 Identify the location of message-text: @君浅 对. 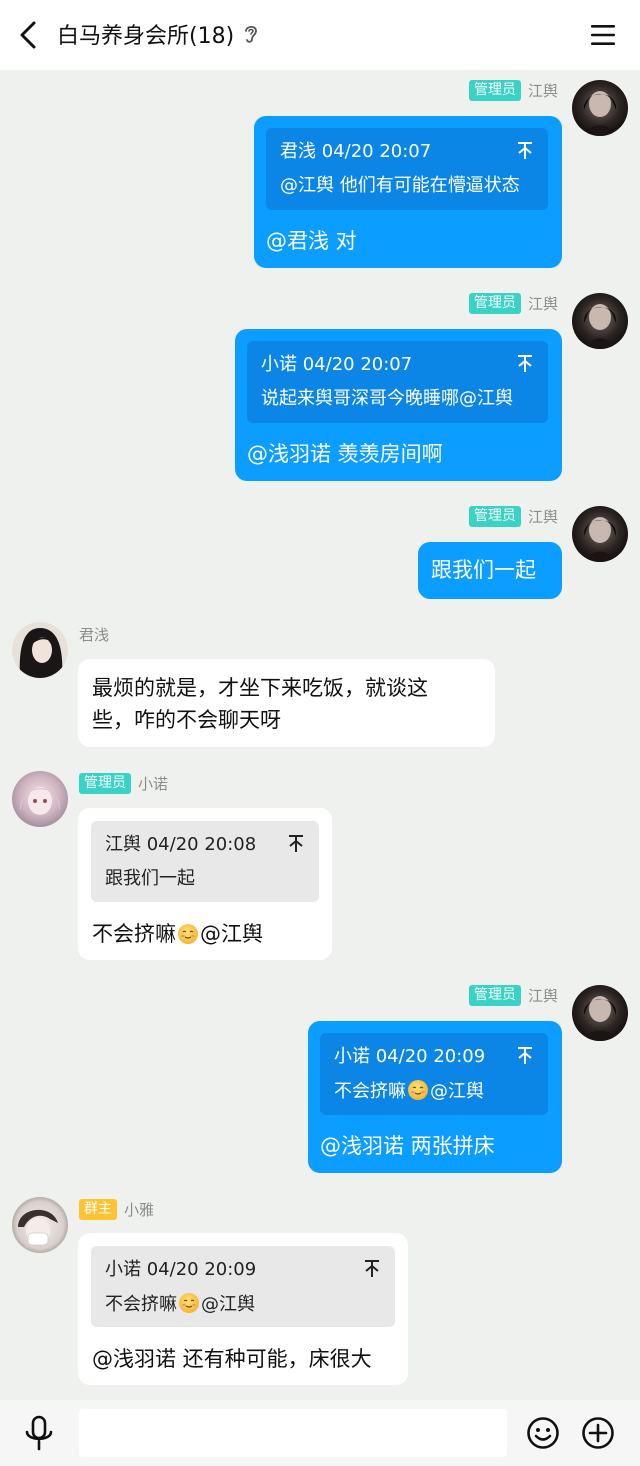
(311, 241).